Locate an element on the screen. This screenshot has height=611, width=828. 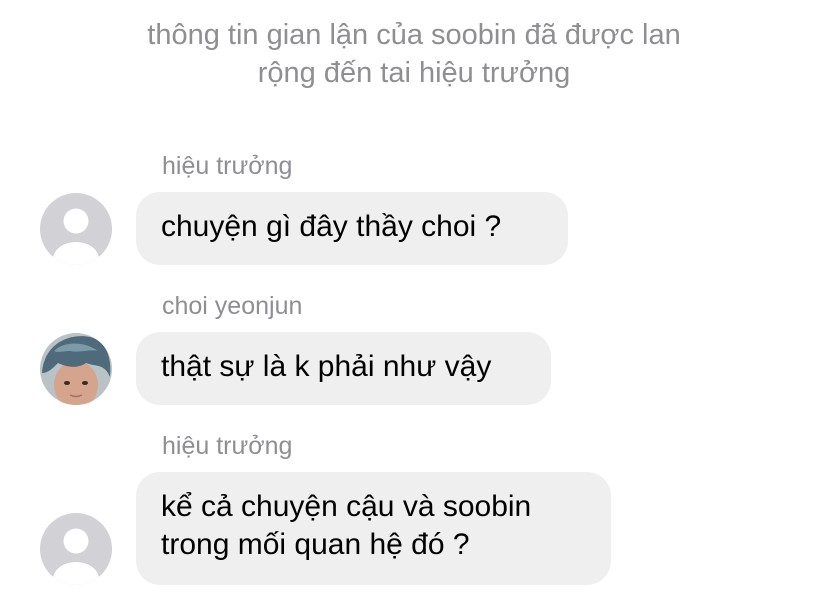
sender-name: choi yeonjun is located at coordinates (232, 306).